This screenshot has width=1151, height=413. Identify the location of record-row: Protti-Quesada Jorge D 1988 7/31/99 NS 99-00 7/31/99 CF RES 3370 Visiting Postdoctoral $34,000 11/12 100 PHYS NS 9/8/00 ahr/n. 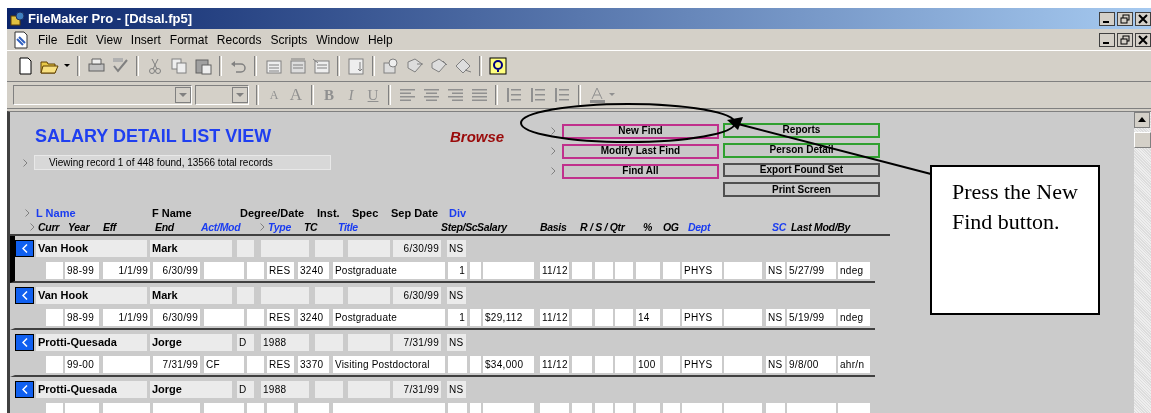
(442, 353).